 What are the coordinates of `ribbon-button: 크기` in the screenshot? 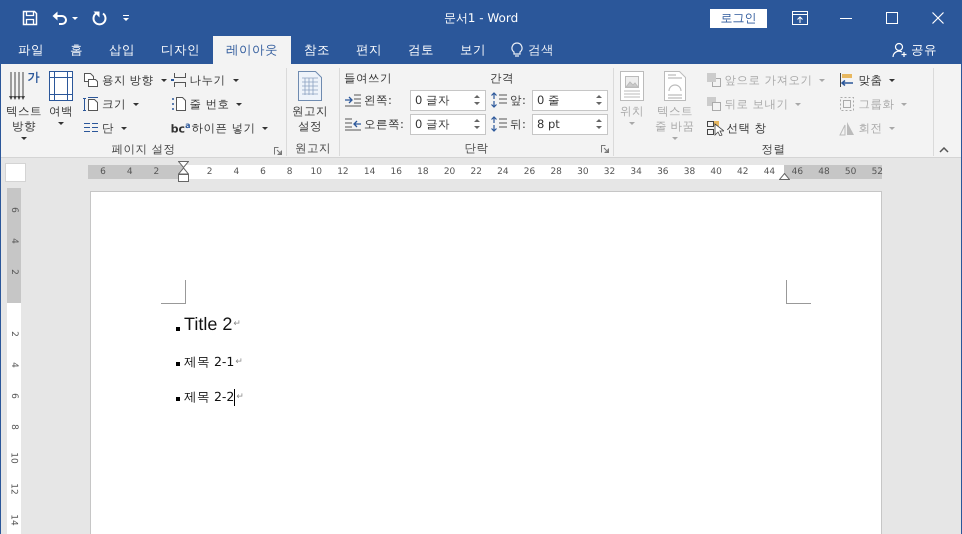 It's located at (125, 104).